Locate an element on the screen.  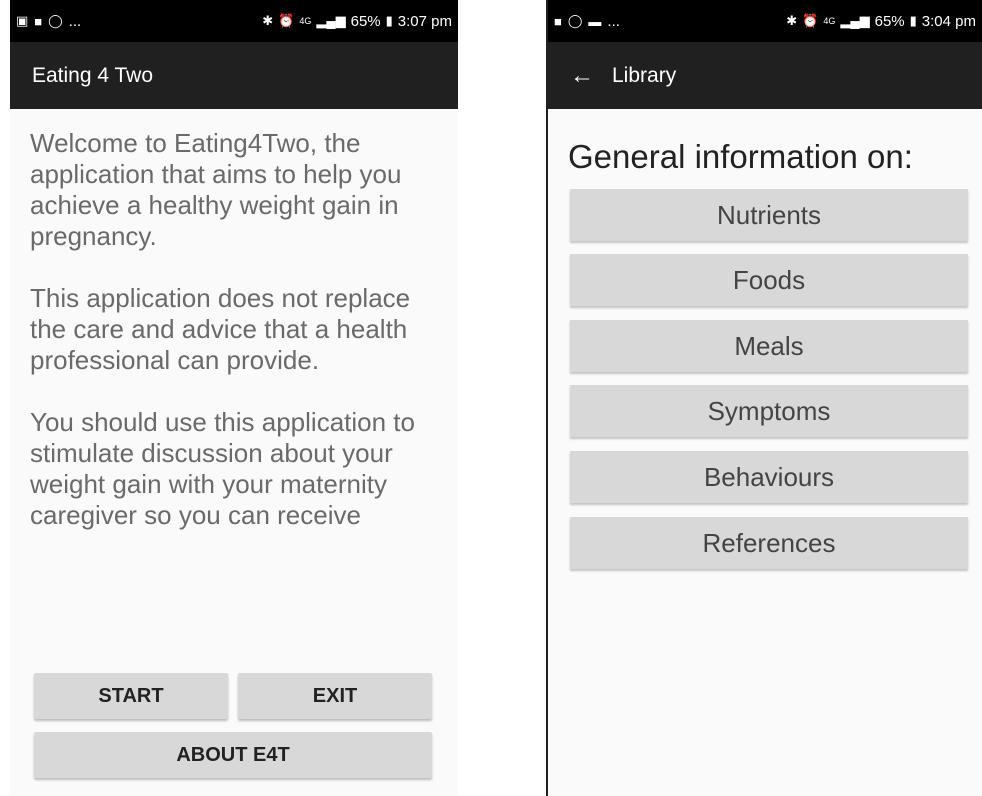
nutrients-button: Nutrients is located at coordinates (769, 215).